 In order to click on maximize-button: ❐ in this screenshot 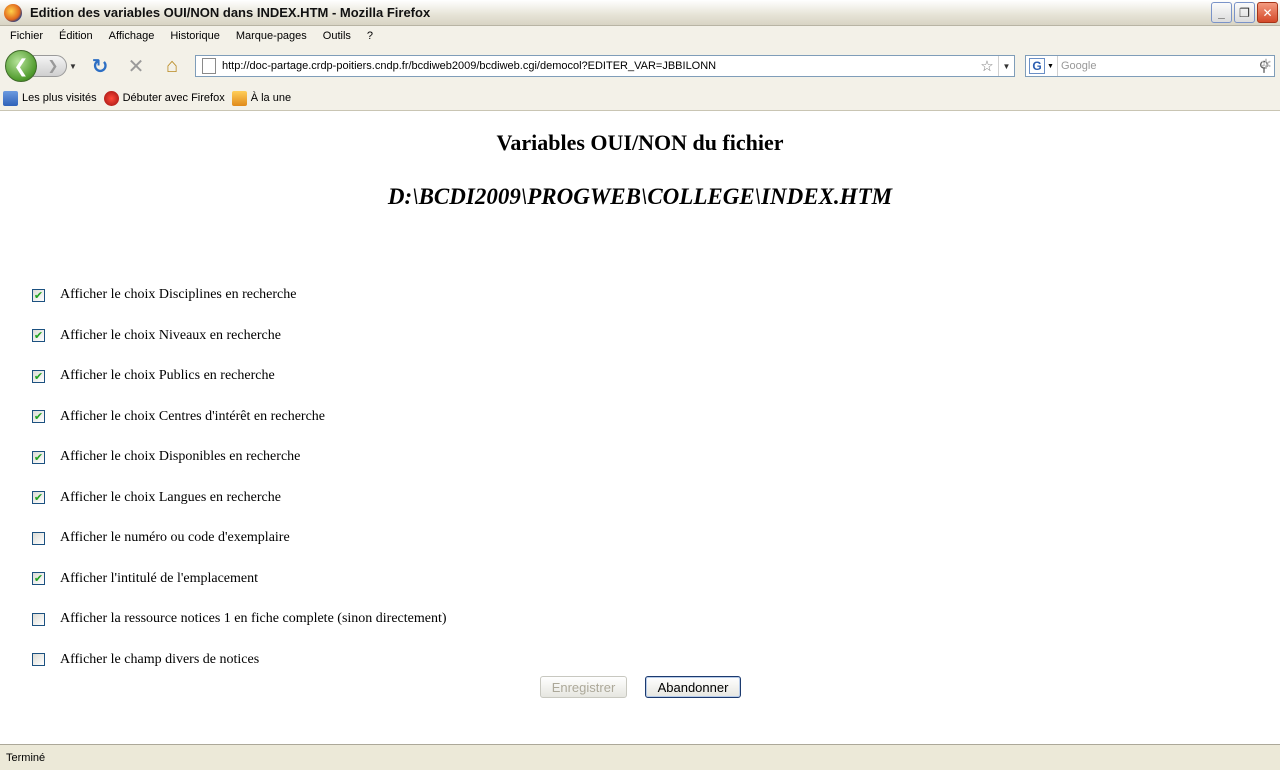, I will do `click(1244, 12)`.